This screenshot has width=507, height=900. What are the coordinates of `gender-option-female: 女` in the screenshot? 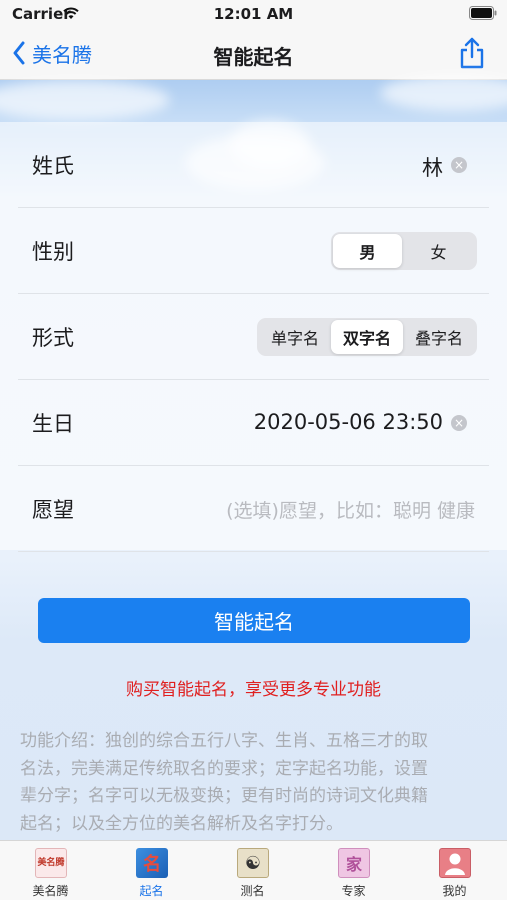 It's located at (438, 251).